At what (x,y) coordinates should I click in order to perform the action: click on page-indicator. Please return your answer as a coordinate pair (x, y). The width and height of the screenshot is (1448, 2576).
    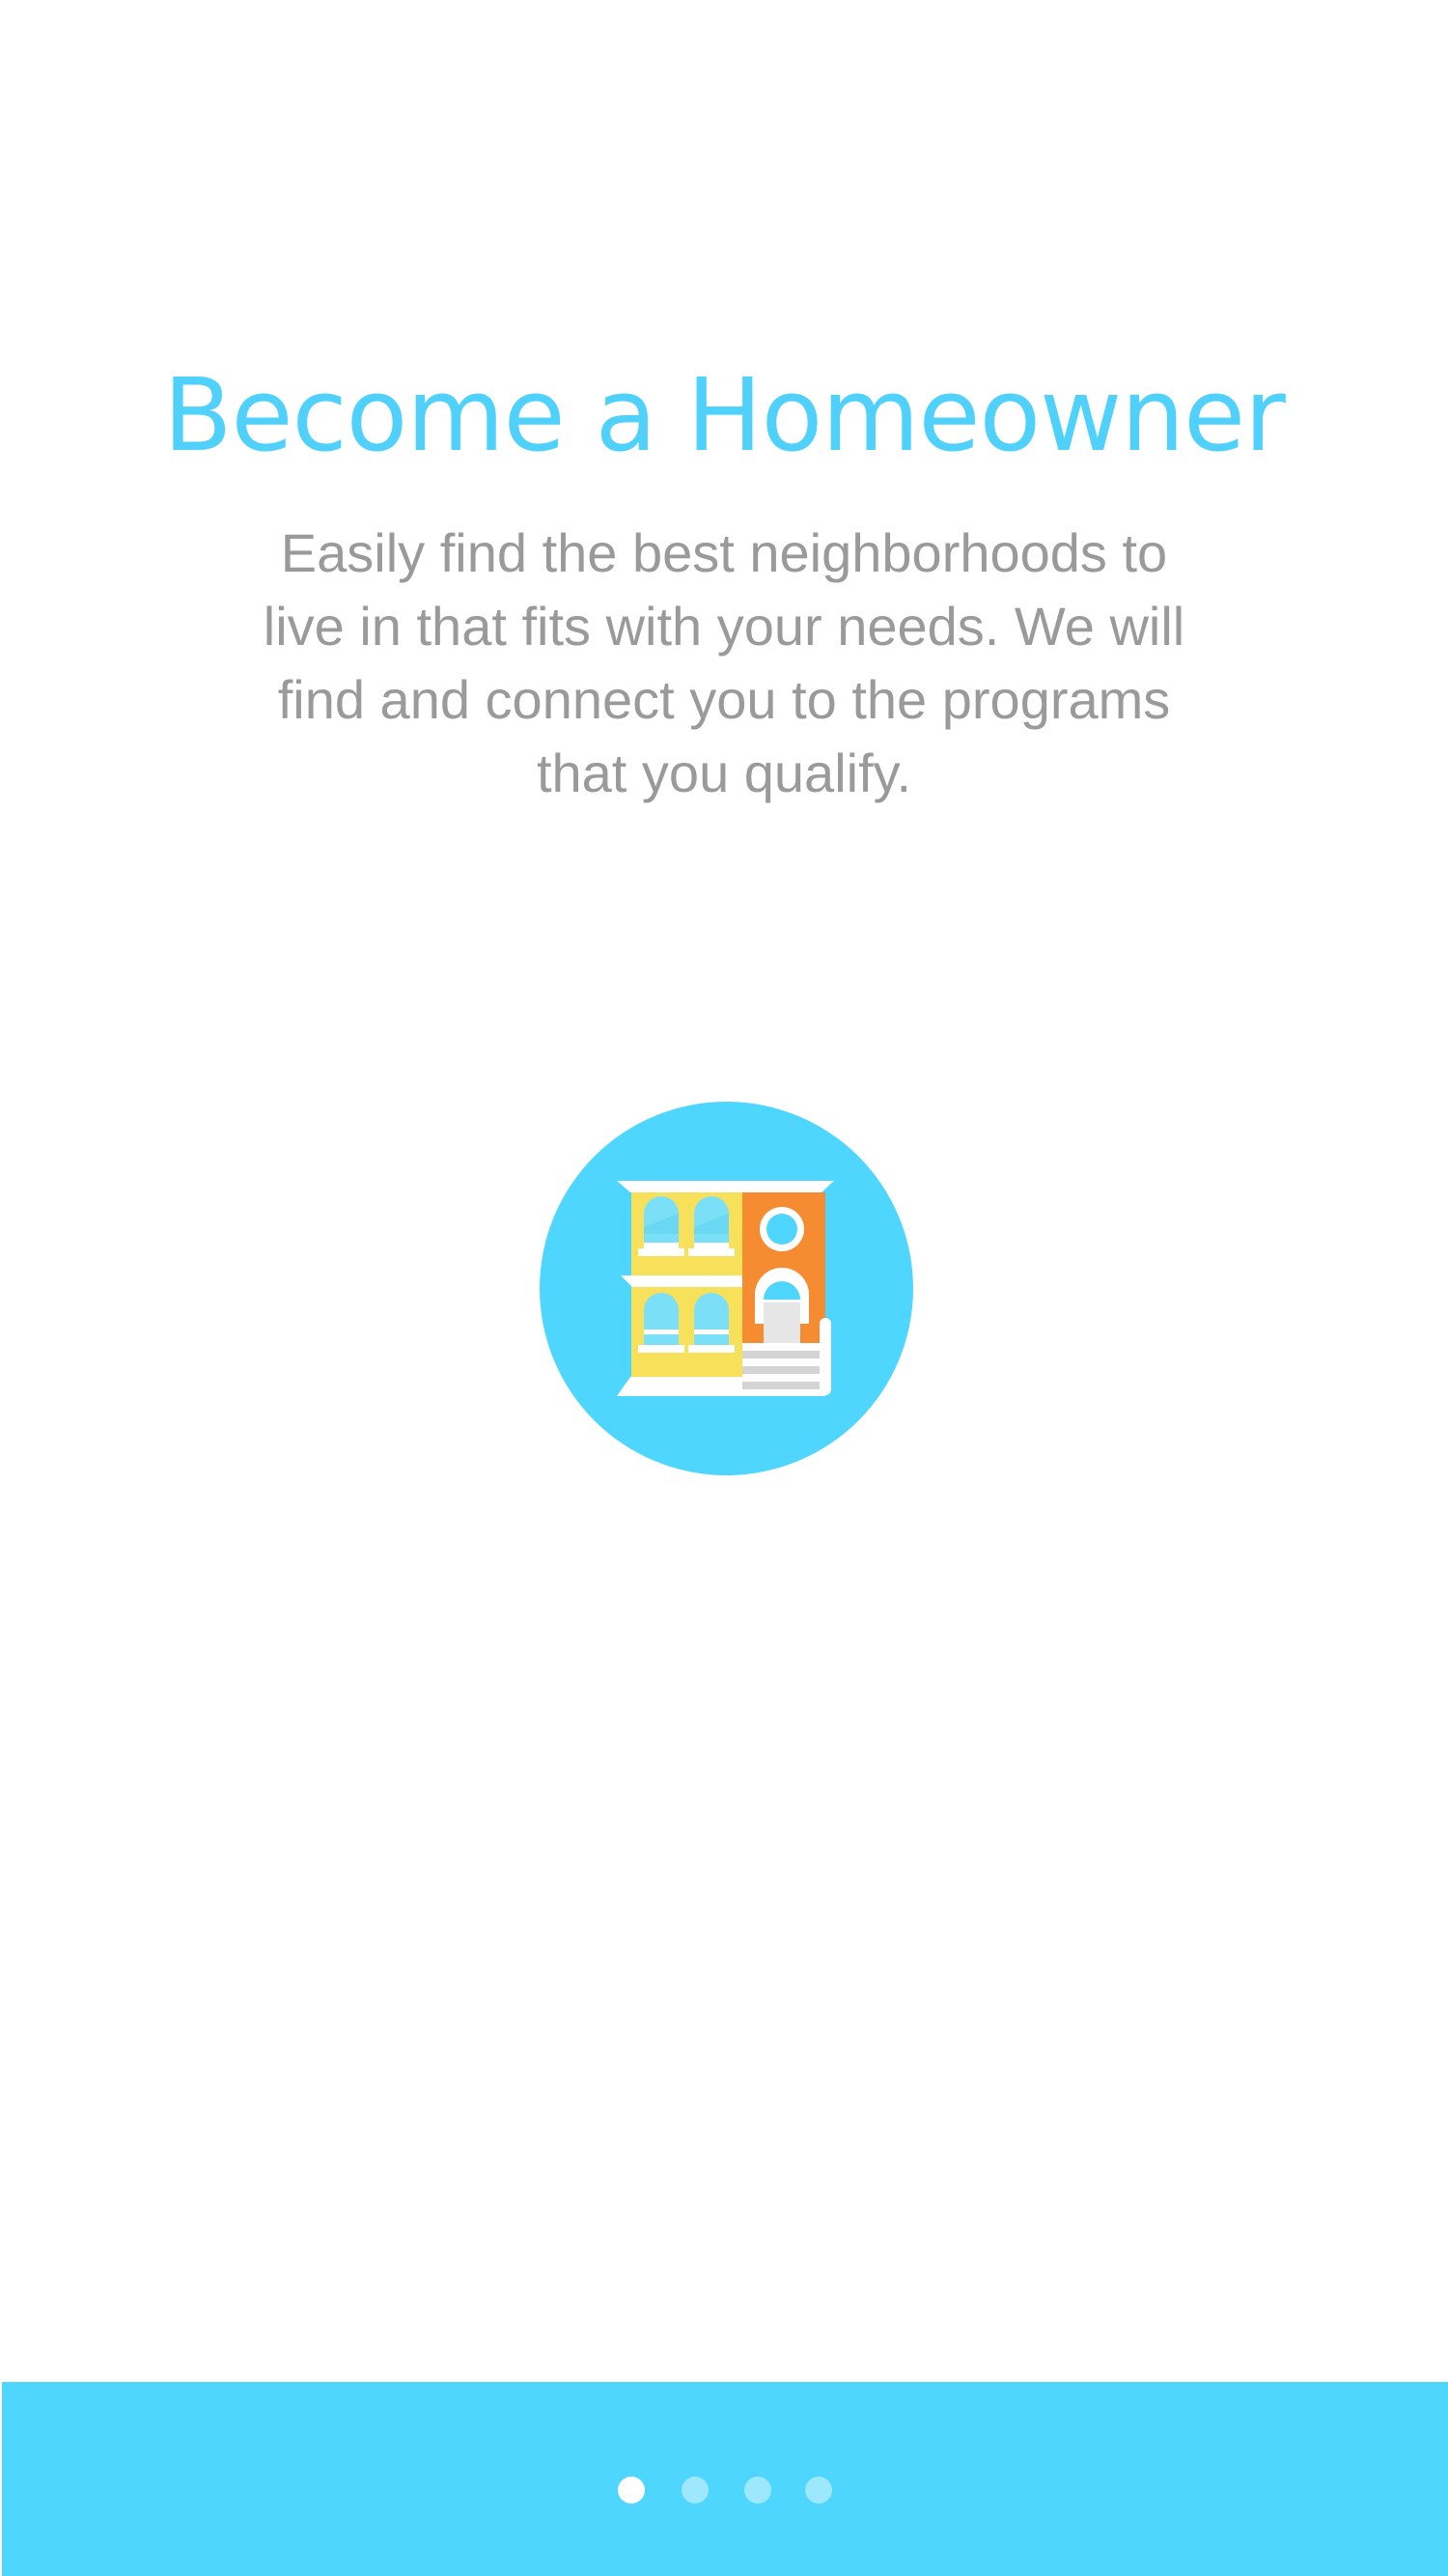
    Looking at the image, I should click on (725, 2479).